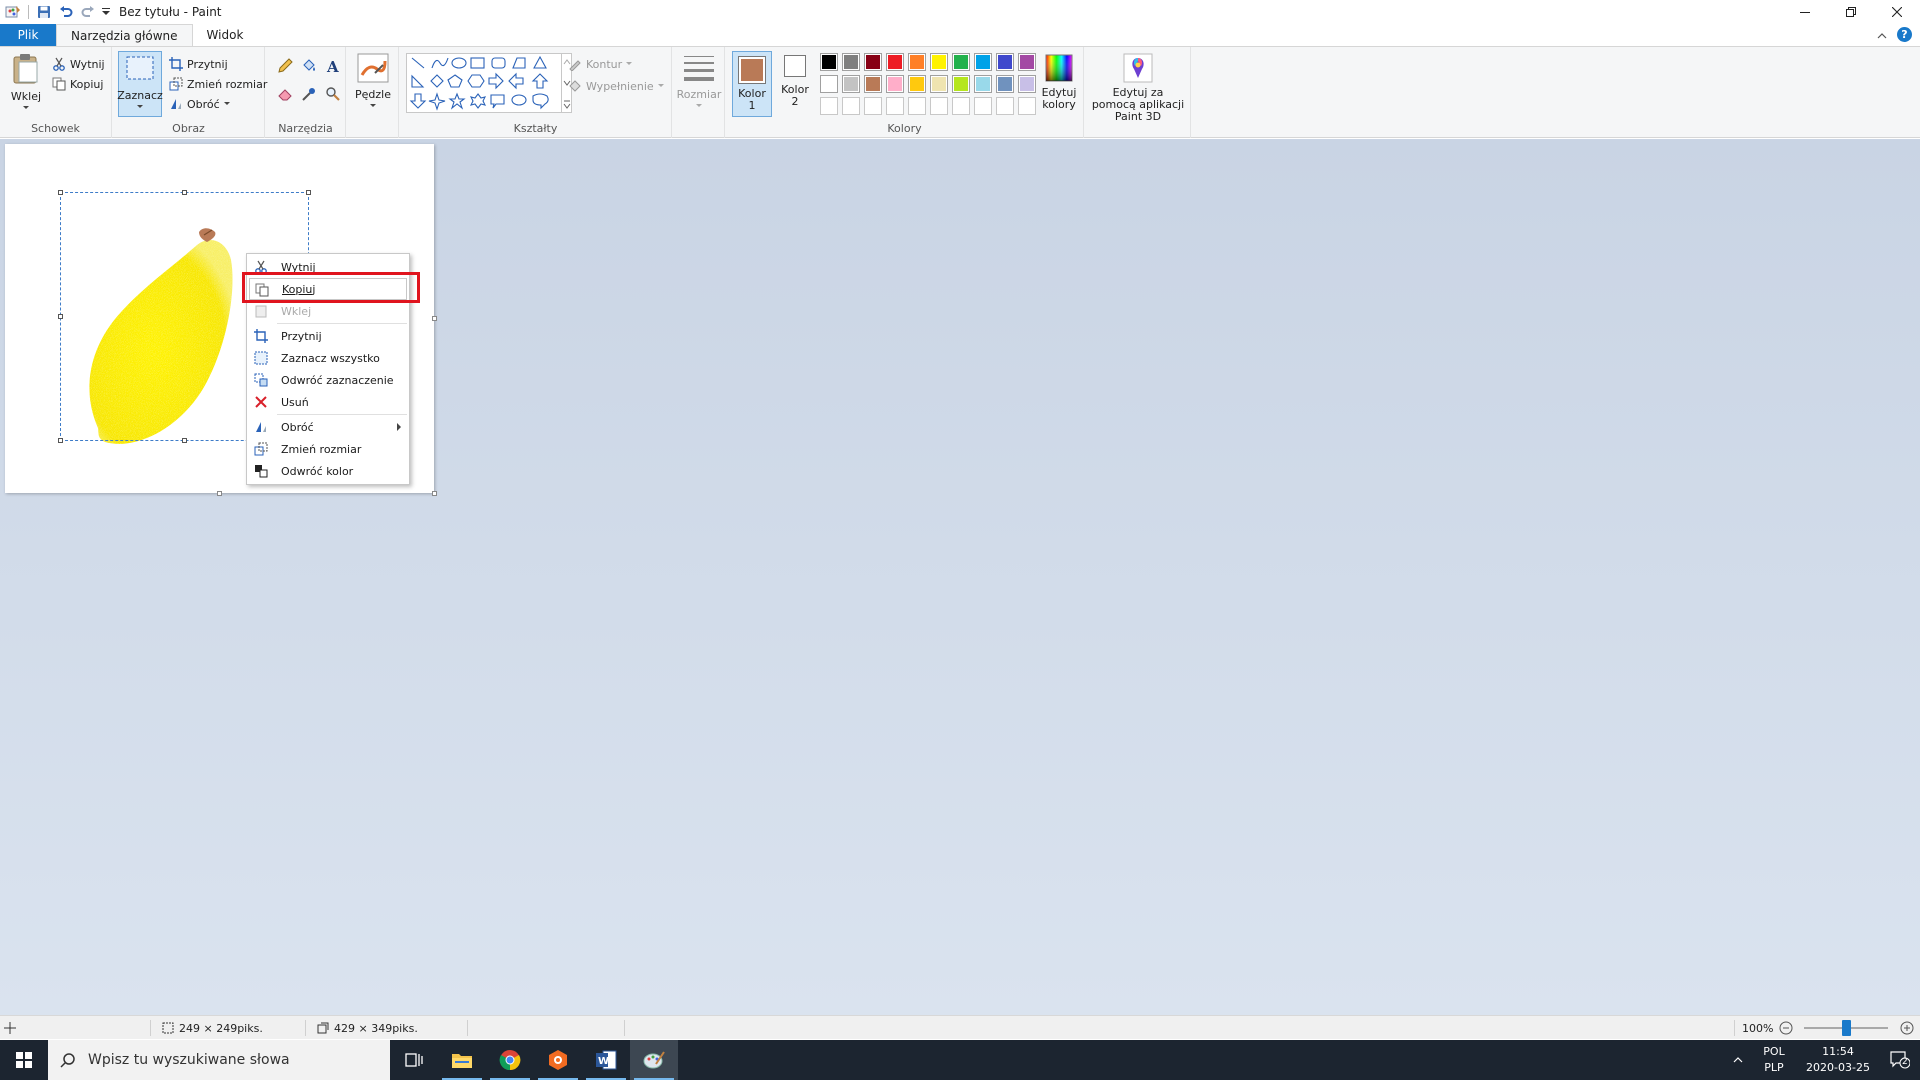  What do you see at coordinates (477, 63) in the screenshot?
I see `rectangle-shape-icon` at bounding box center [477, 63].